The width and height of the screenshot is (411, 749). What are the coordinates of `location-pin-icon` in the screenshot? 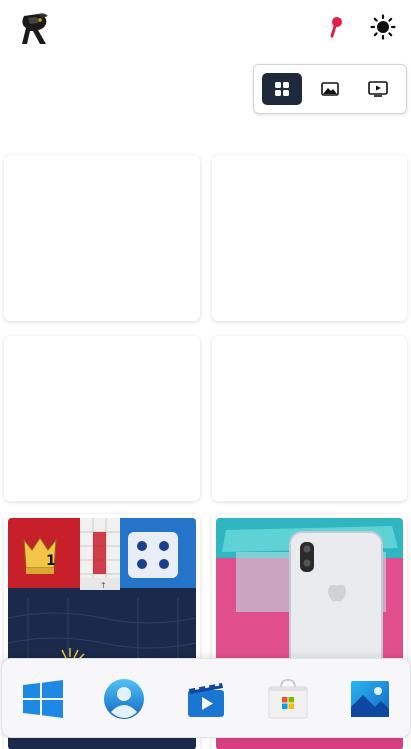 It's located at (336, 27).